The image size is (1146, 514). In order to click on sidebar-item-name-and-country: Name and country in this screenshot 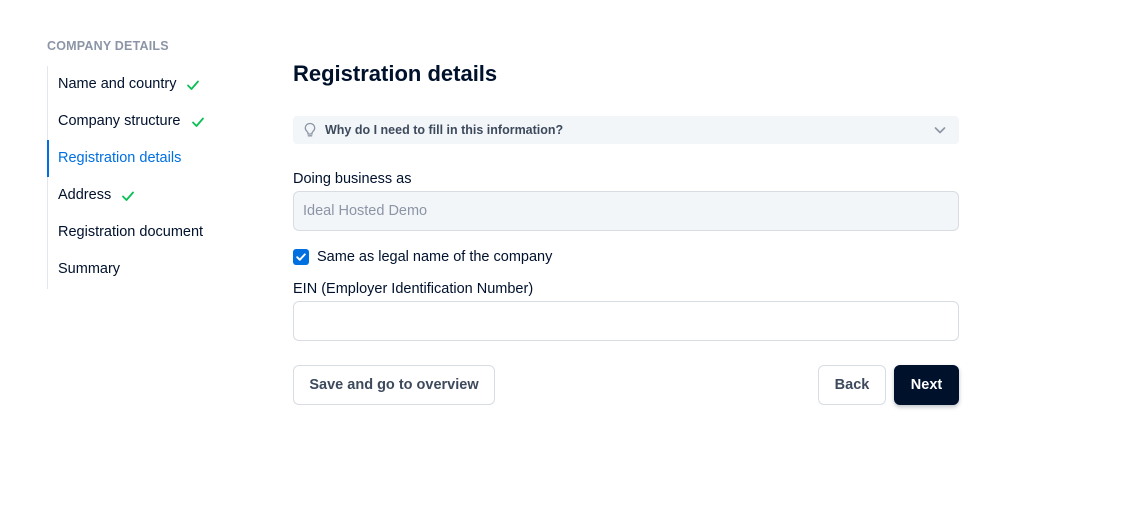, I will do `click(147, 84)`.